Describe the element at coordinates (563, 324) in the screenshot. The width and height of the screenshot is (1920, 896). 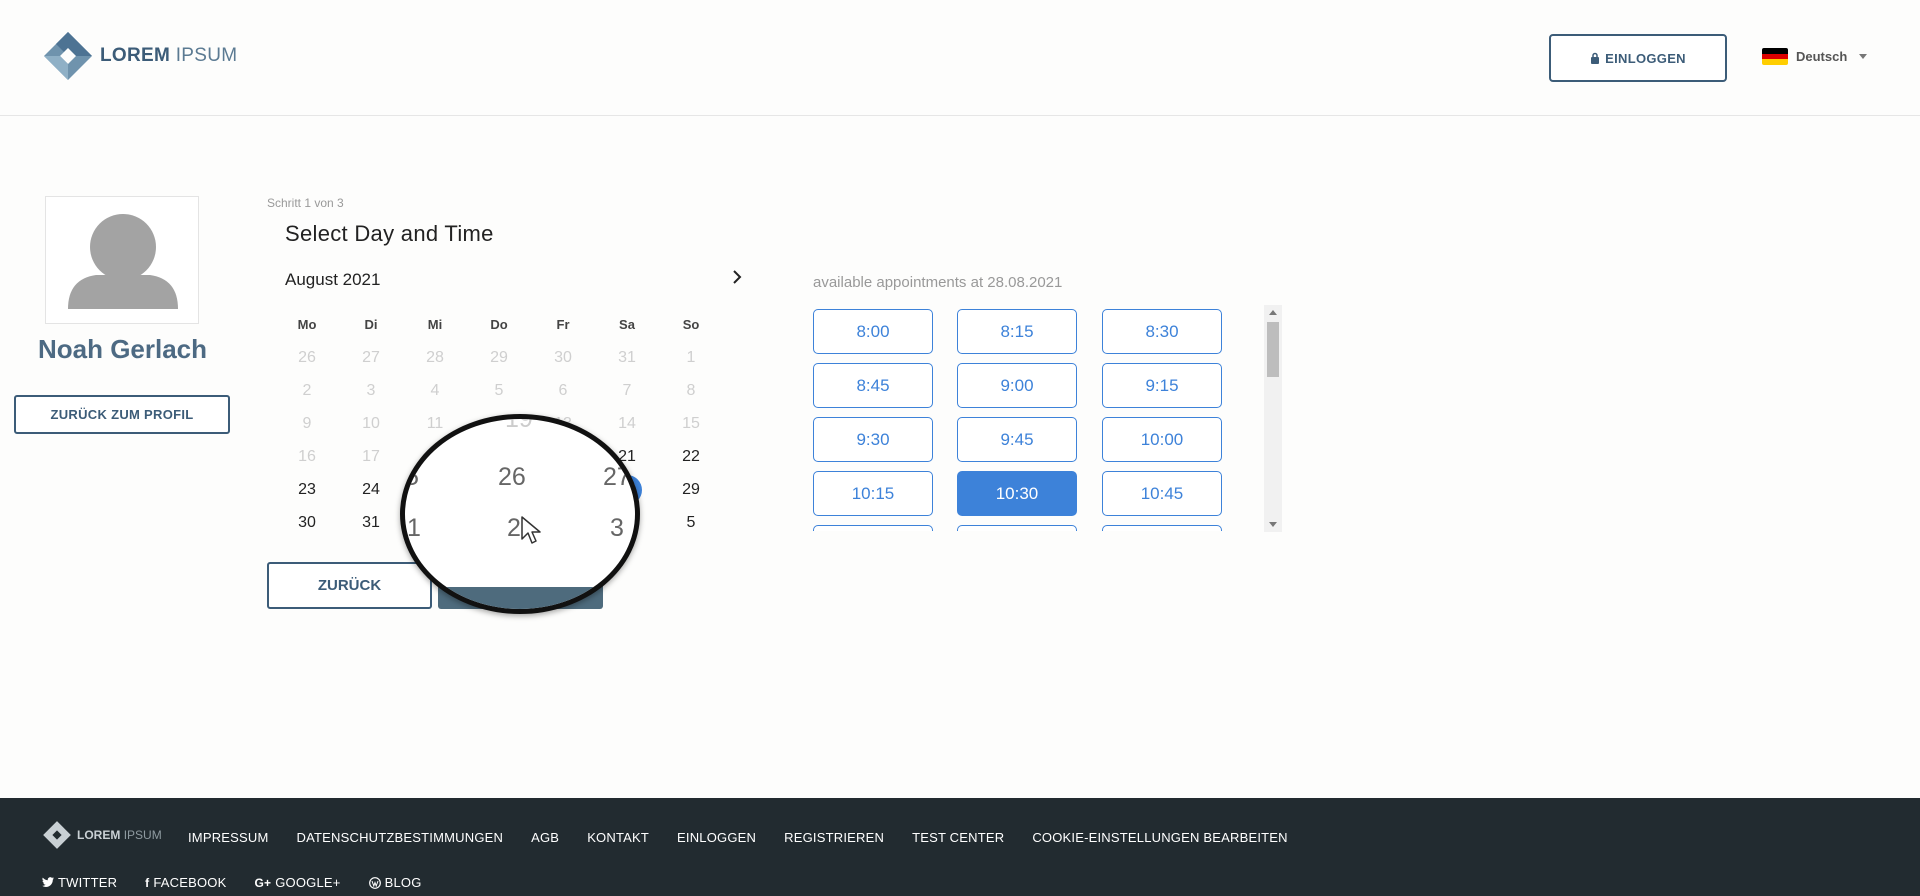
I see `weekday-label: Fr` at that location.